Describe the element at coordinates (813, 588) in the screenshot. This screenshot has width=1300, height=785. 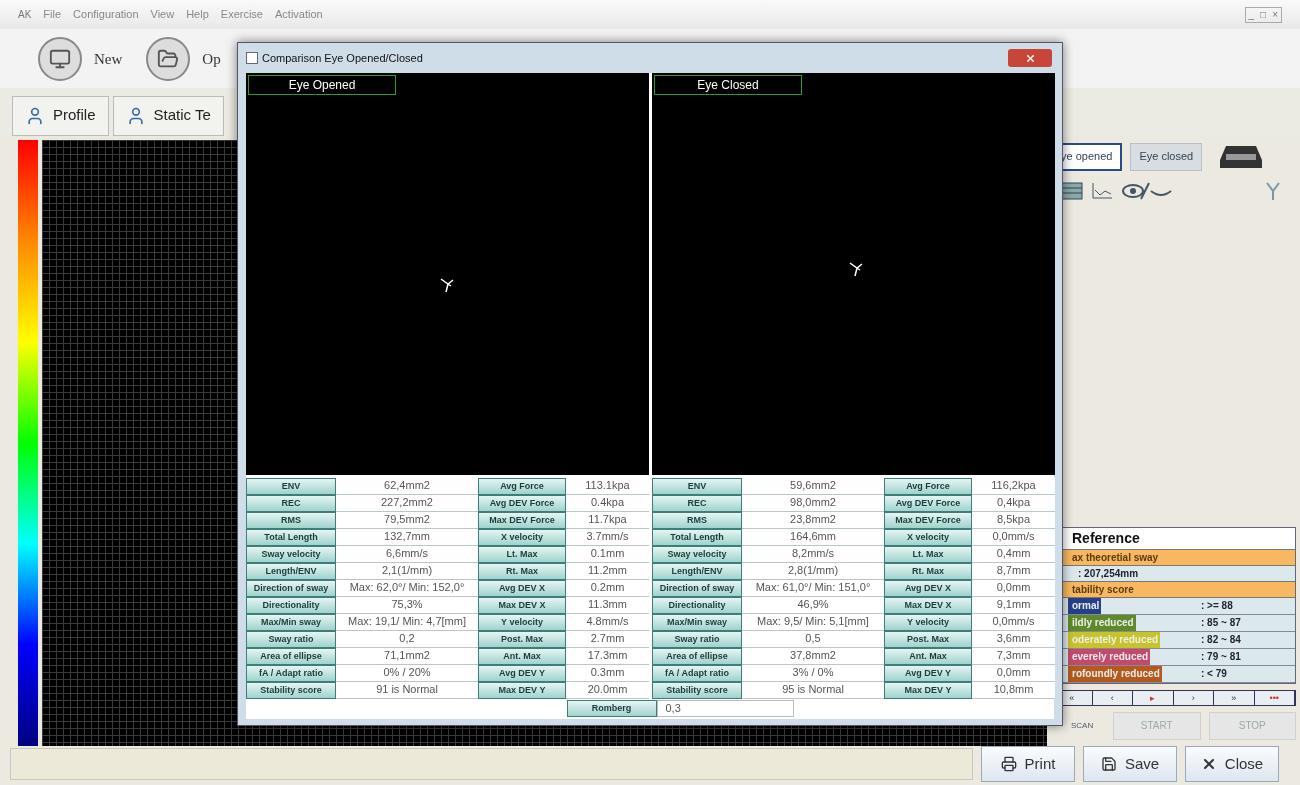
I see `stat-value: Max: 61,0°/ Min: 151,0°` at that location.